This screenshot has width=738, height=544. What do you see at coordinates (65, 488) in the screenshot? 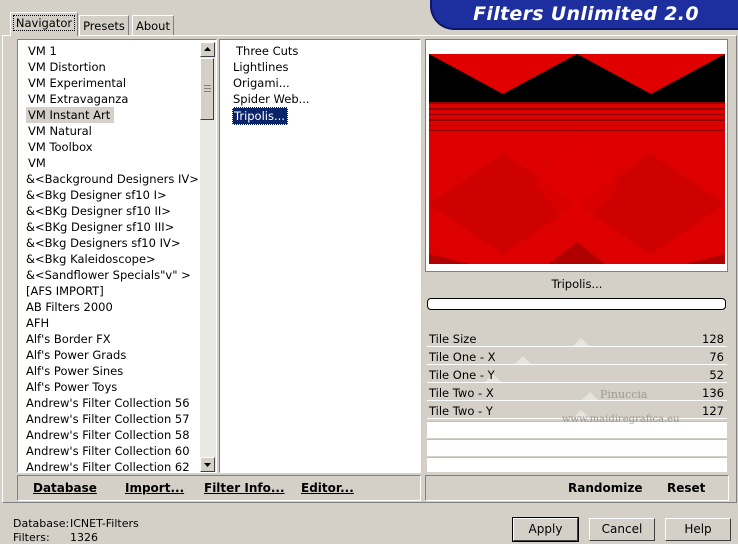
I see `database-button: Database` at bounding box center [65, 488].